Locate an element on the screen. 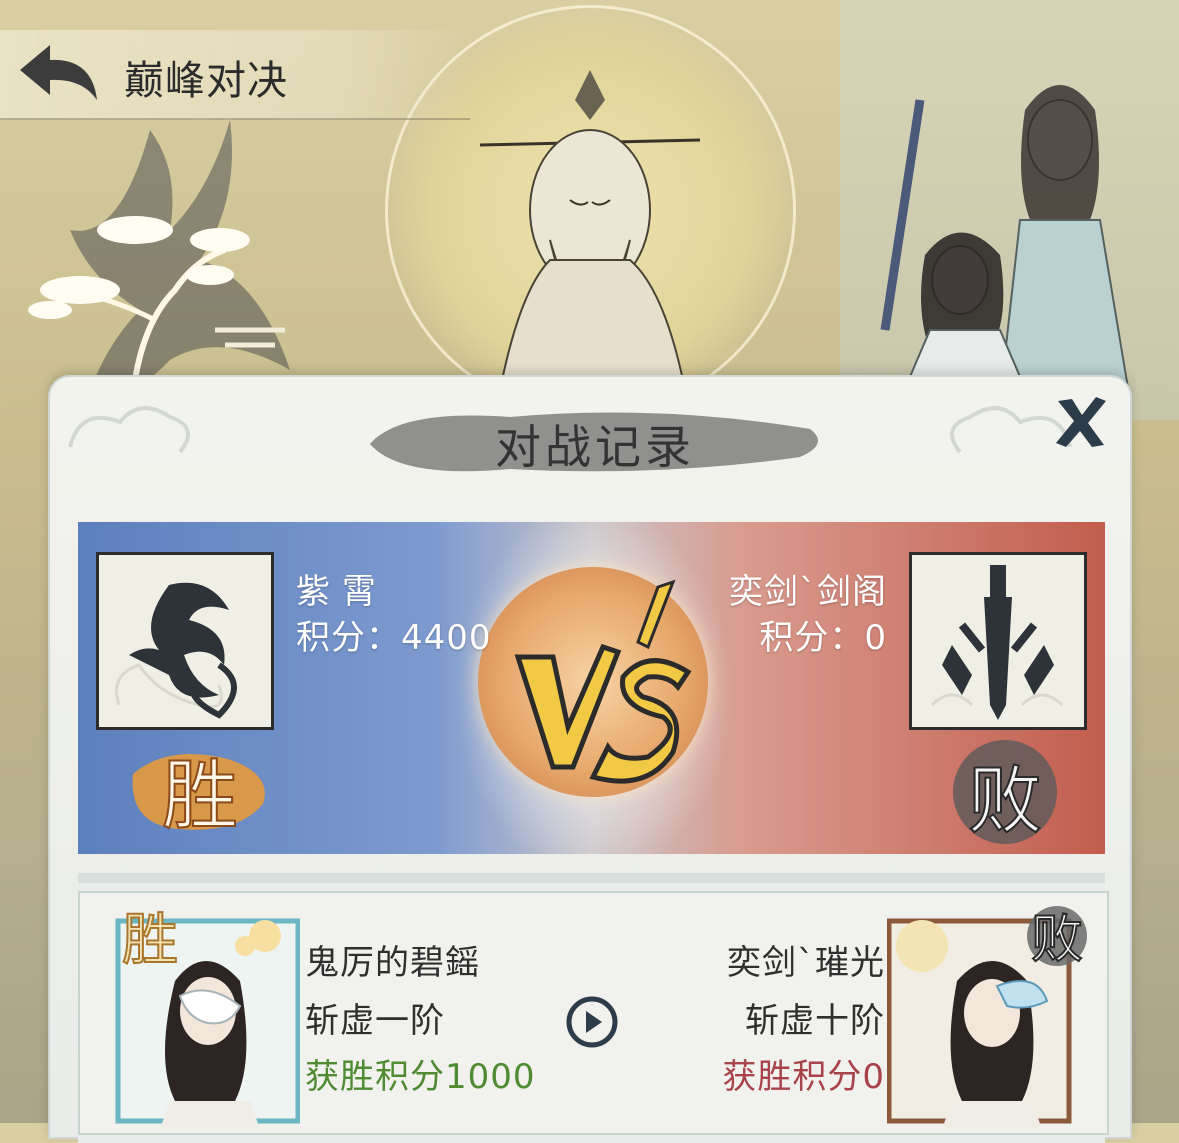 This screenshot has height=1143, width=1179. left-character-points: 获胜积分1000 is located at coordinates (420, 1077).